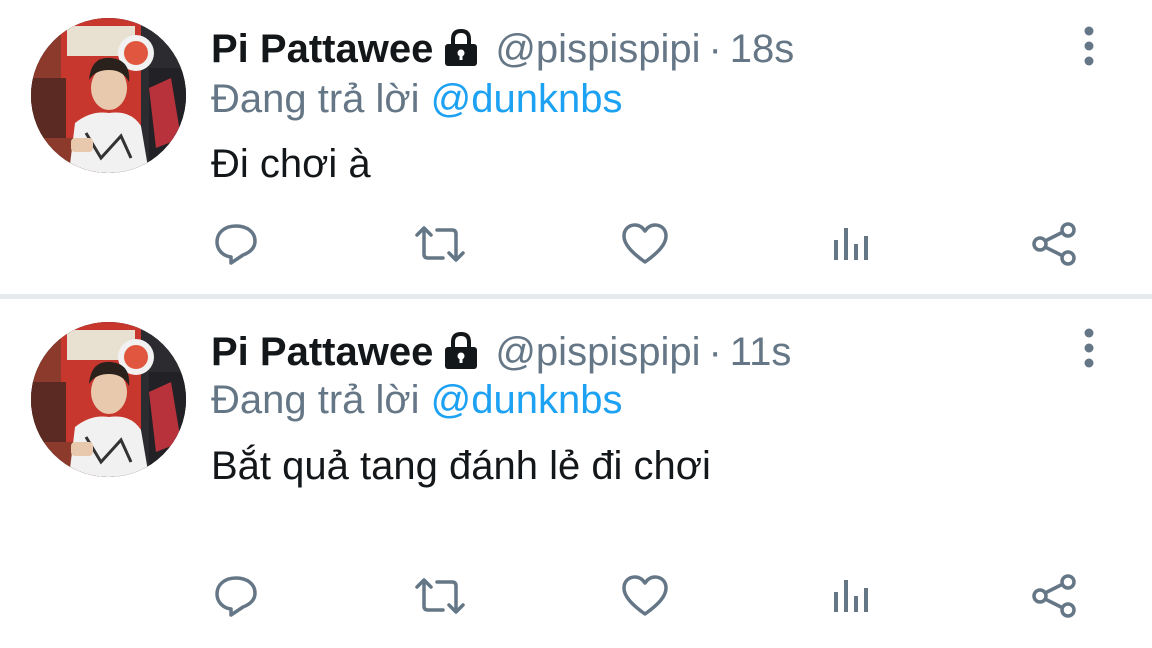 This screenshot has height=648, width=1152. I want to click on tweet-header: Pi Pattawee @pispispipi · 18s, so click(502, 49).